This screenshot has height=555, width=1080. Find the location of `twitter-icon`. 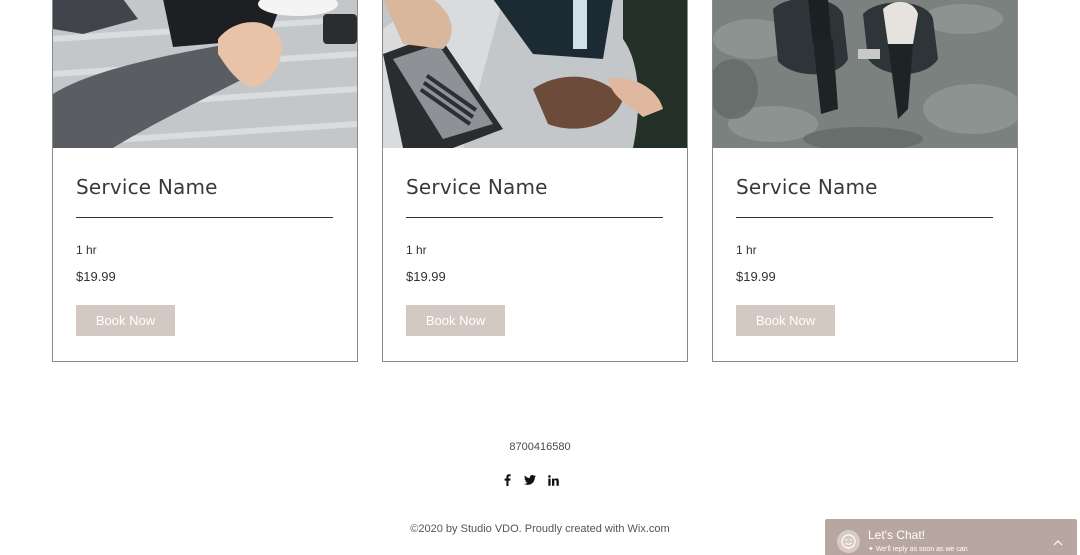

twitter-icon is located at coordinates (530, 480).